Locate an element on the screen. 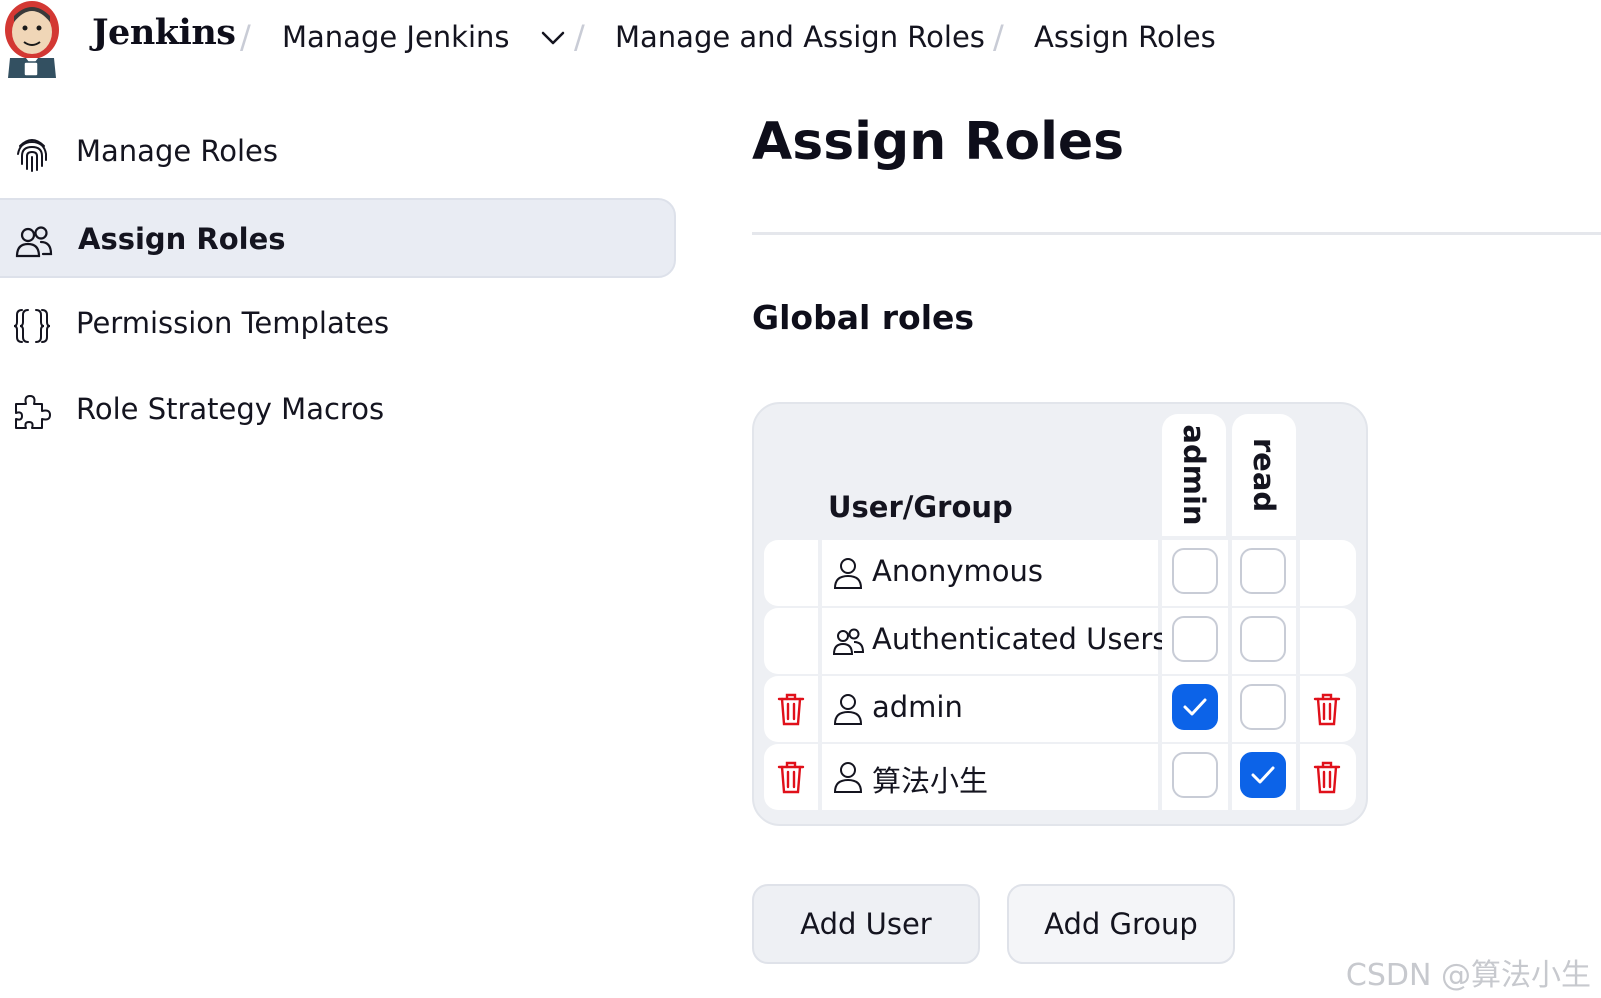  puzzle-icon is located at coordinates (33, 412).